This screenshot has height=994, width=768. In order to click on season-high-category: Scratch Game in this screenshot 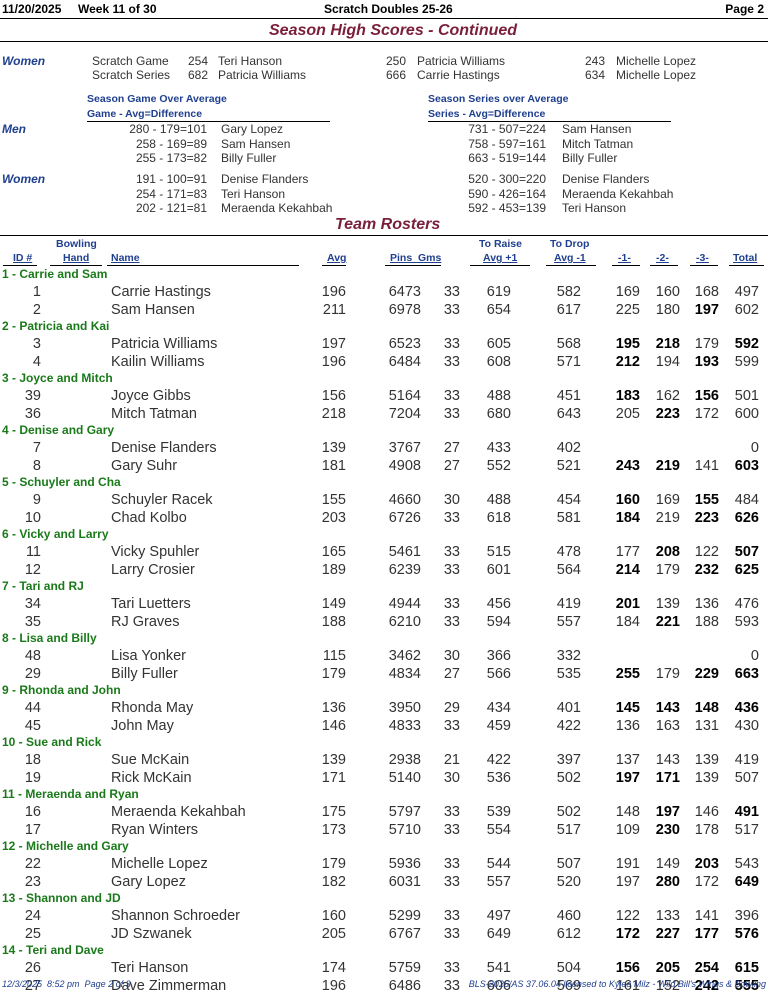, I will do `click(130, 61)`.